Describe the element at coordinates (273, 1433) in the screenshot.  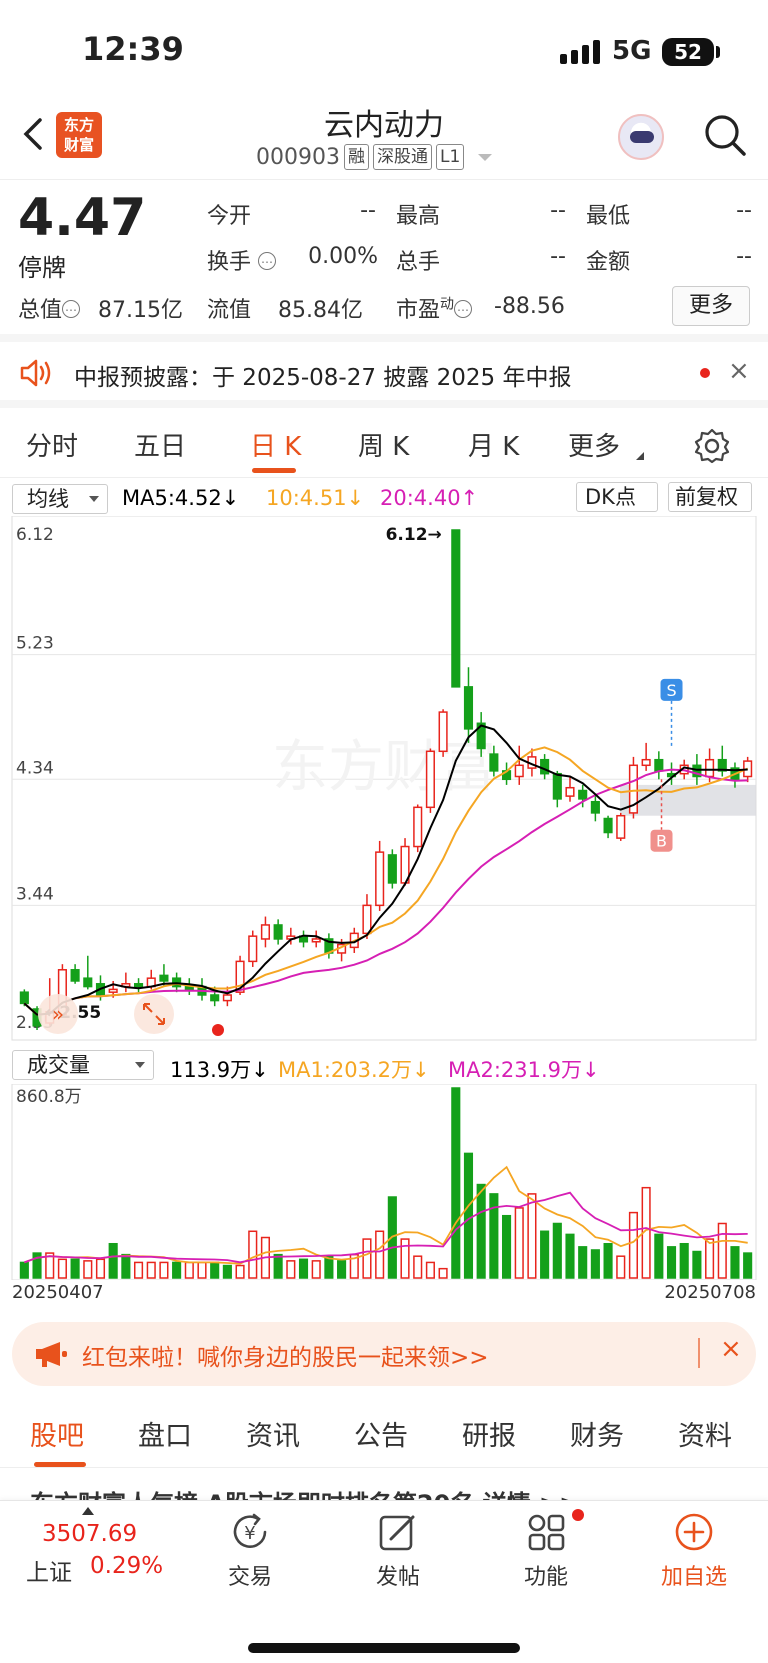
I see `tab-news: 资讯` at that location.